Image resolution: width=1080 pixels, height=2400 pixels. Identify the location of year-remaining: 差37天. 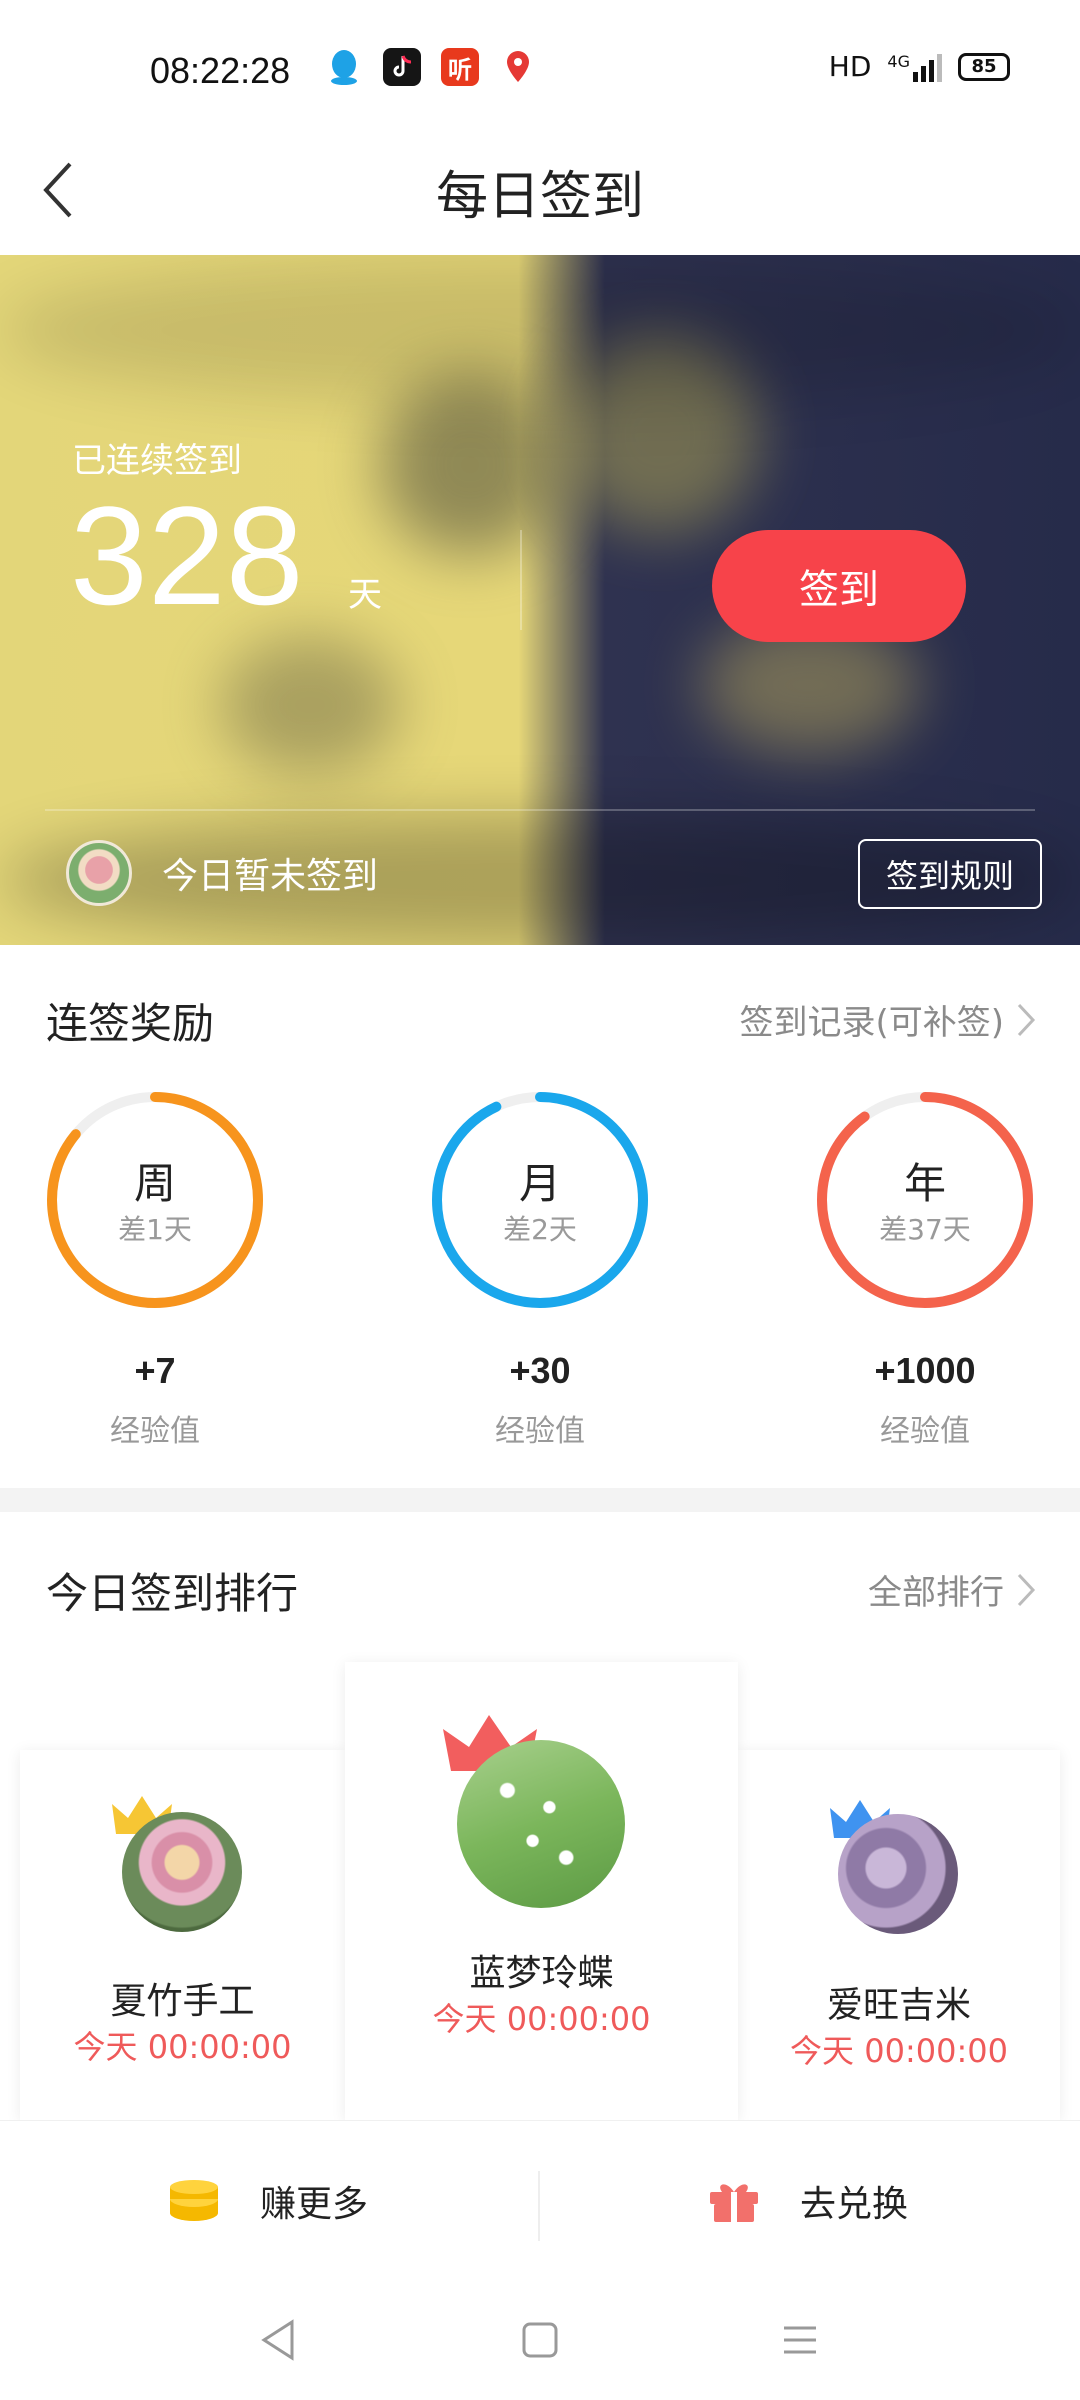
(925, 1229).